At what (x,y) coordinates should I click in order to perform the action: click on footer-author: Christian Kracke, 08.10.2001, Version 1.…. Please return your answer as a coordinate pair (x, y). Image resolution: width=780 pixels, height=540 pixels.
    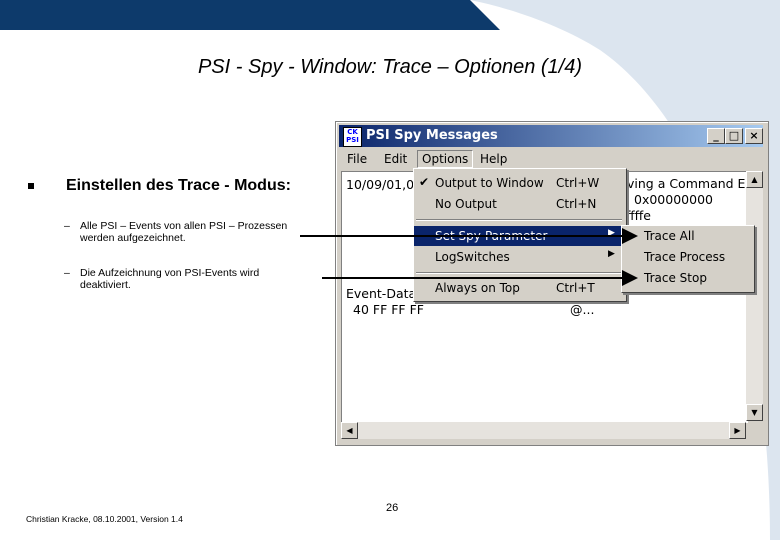
    Looking at the image, I should click on (104, 519).